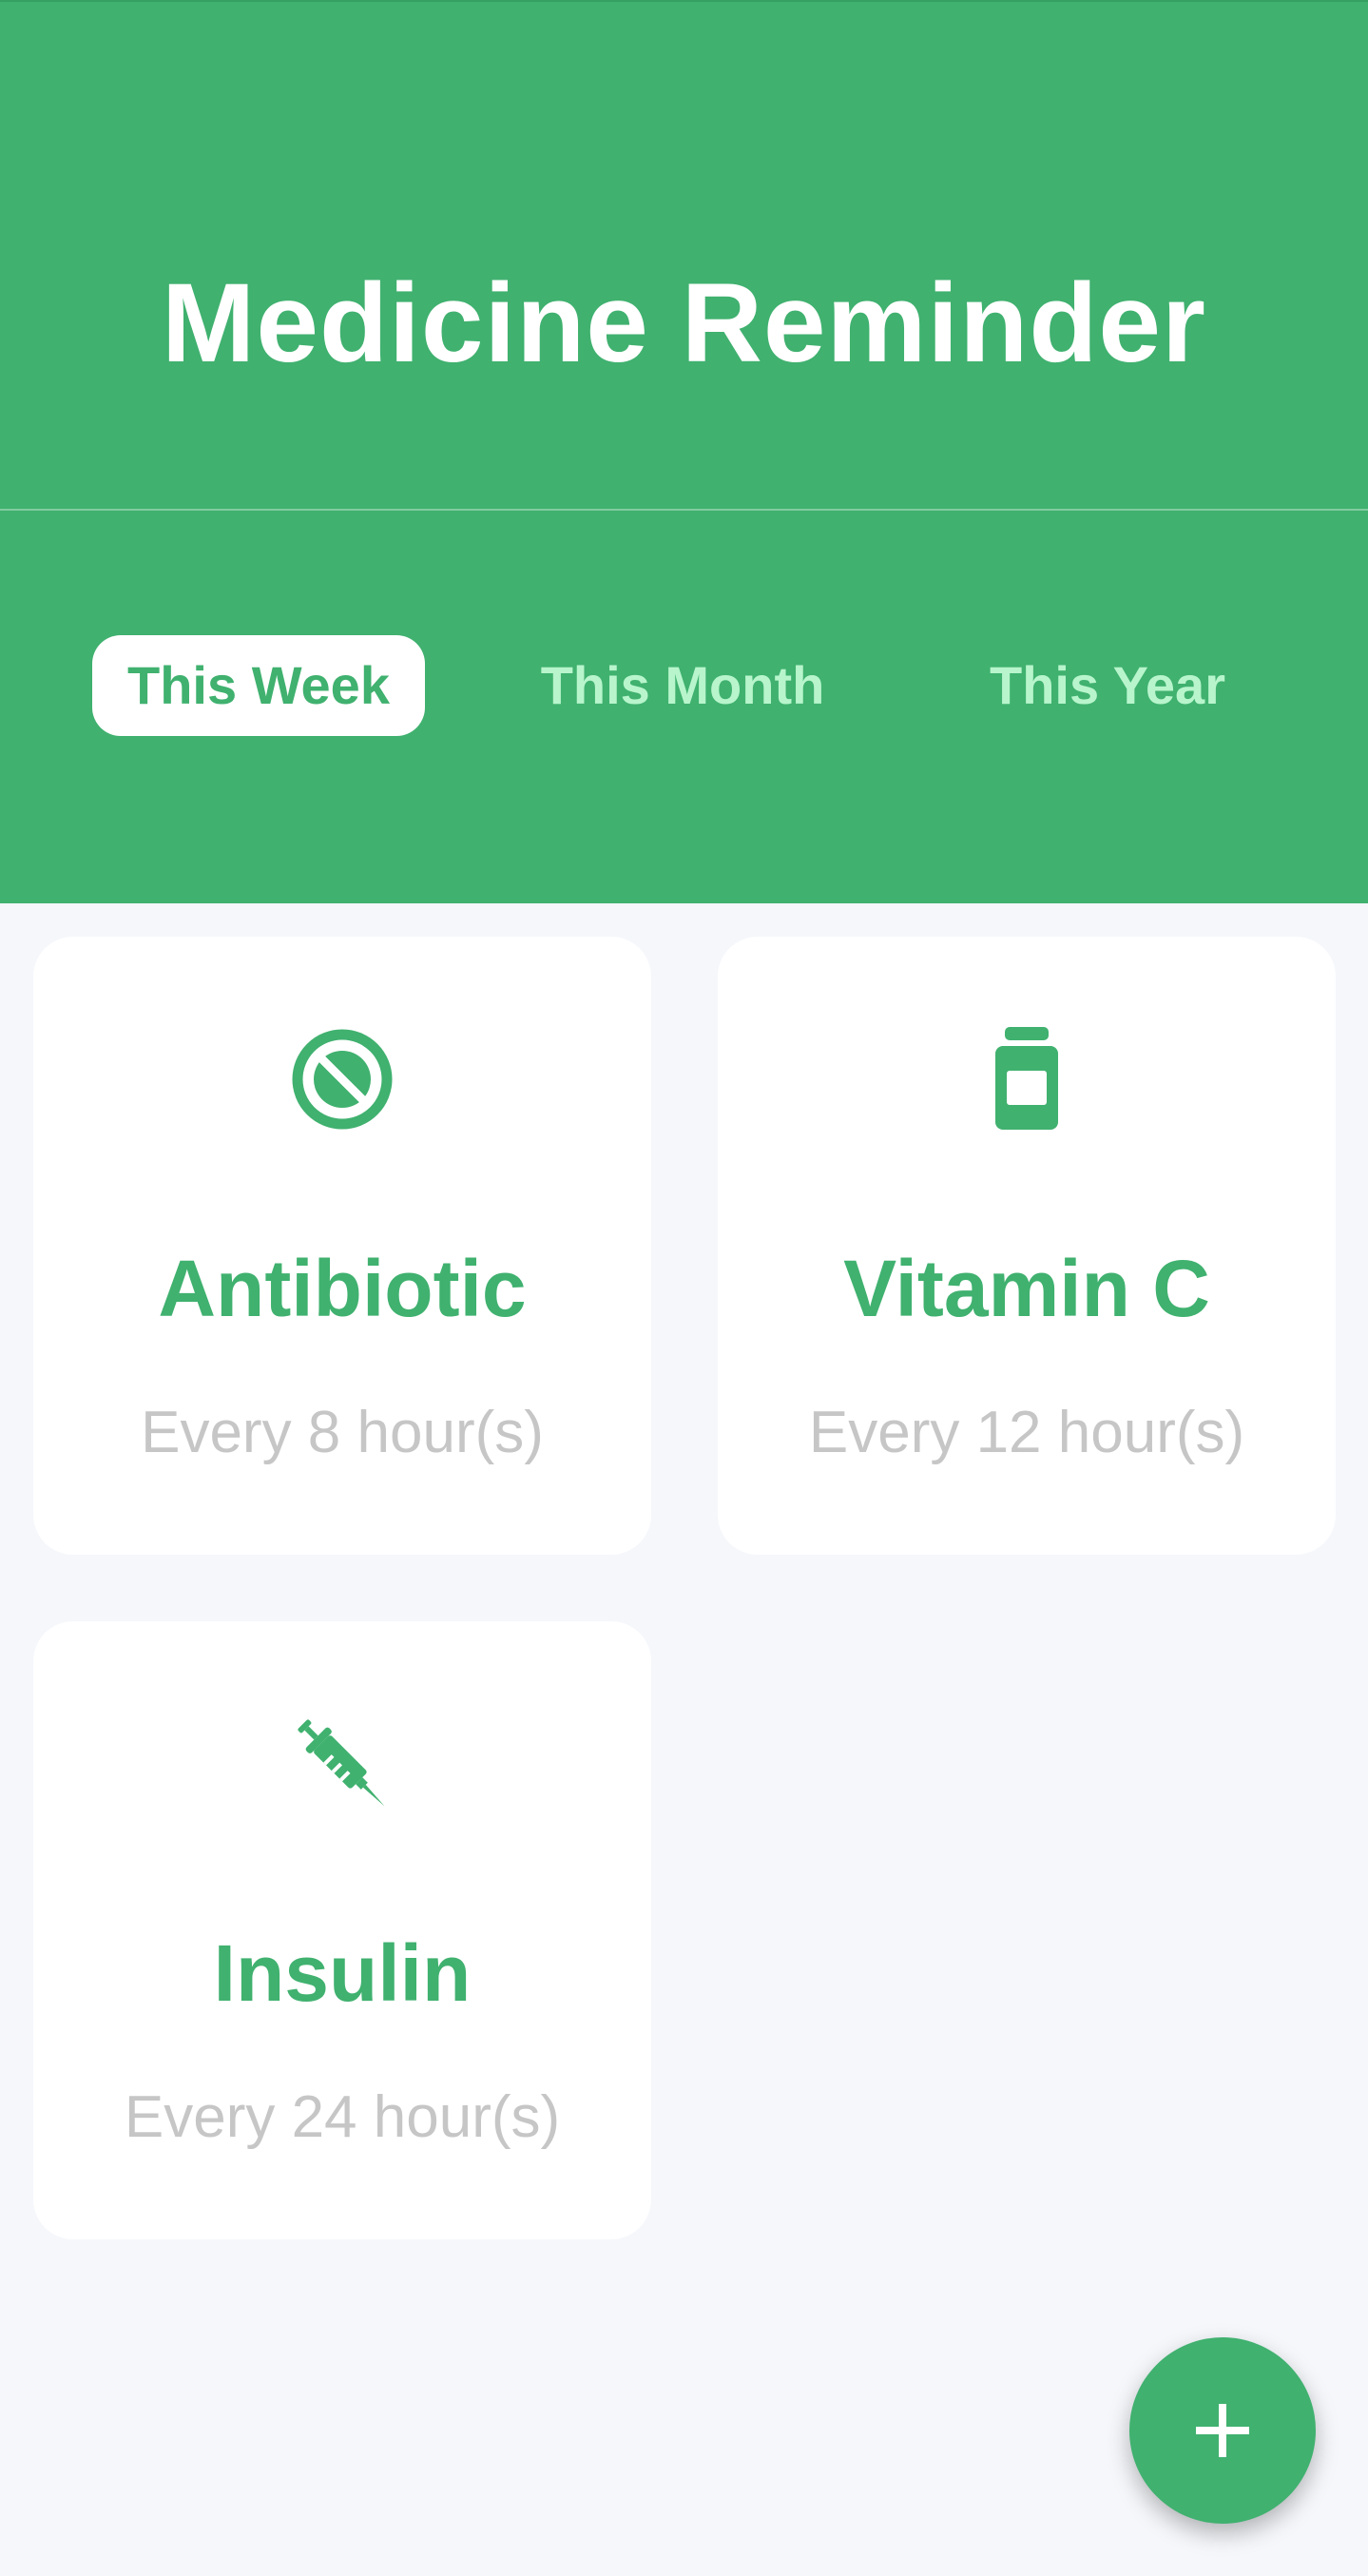 The image size is (1368, 2576). I want to click on page-title: Medicine Reminder, so click(684, 323).